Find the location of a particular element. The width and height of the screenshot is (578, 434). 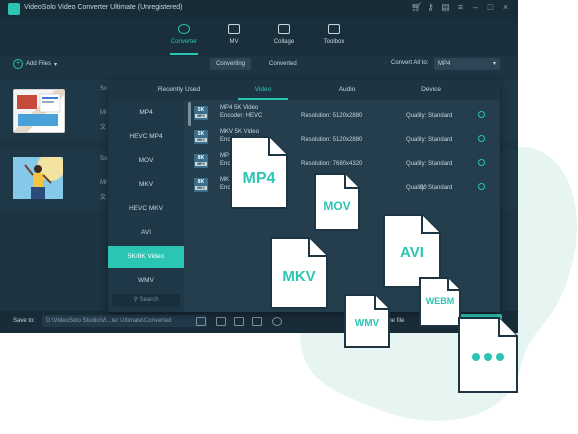

tab-audio: Audio is located at coordinates (347, 90).